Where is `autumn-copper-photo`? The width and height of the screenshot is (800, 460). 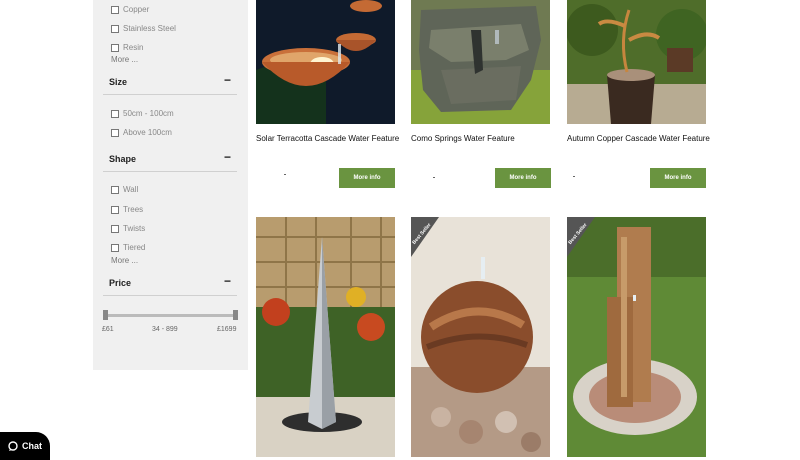
autumn-copper-photo is located at coordinates (636, 62).